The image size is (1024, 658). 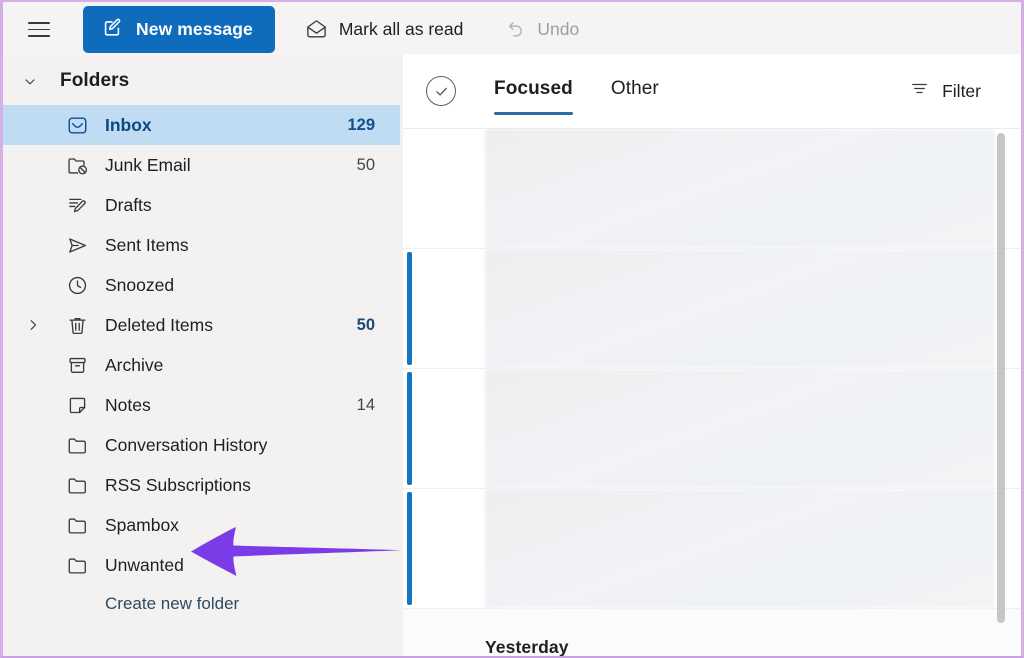 What do you see at coordinates (201, 405) in the screenshot?
I see `sidebar-item-notes: Notes 14` at bounding box center [201, 405].